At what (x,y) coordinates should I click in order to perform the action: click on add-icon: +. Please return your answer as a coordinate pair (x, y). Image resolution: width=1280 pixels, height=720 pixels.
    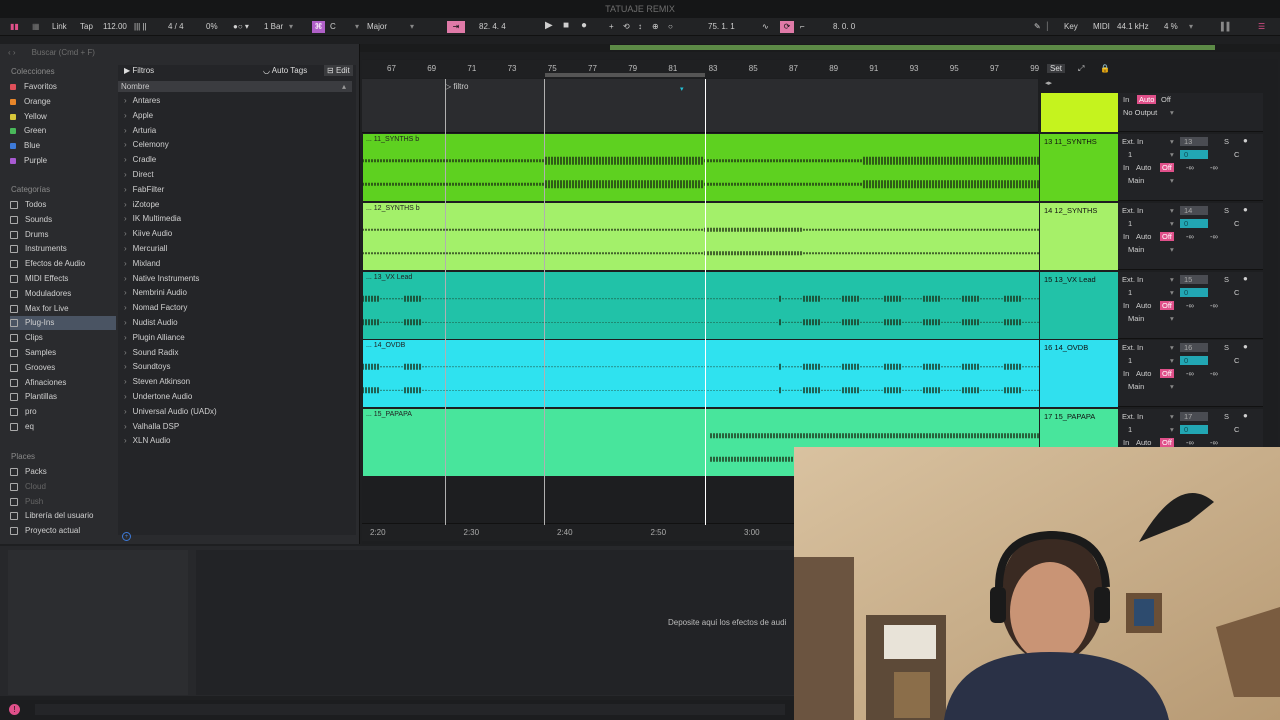
    Looking at the image, I should click on (611, 27).